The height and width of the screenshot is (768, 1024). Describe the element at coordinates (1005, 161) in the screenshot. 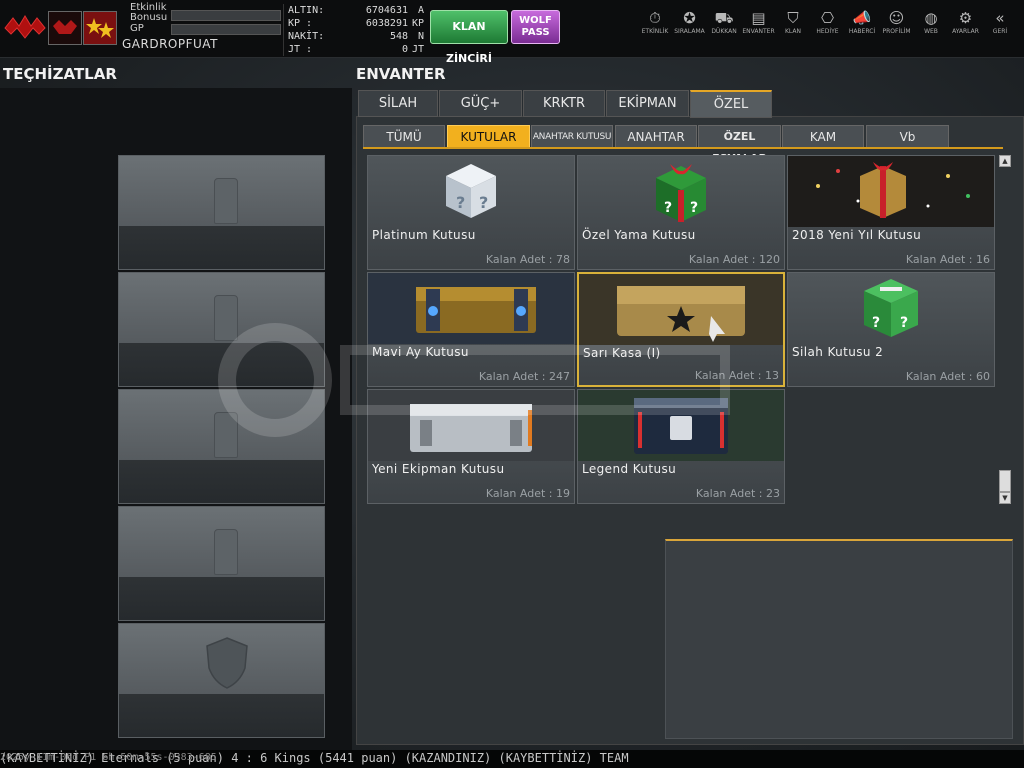

I see `scroll-up-button: ▲` at that location.